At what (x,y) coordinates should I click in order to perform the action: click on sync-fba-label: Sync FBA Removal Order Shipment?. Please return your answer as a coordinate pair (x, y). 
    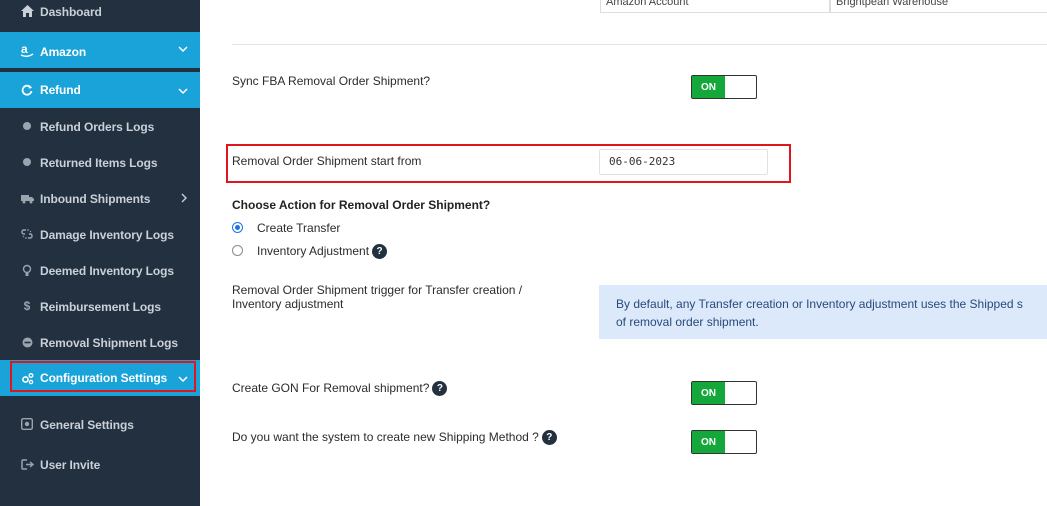
    Looking at the image, I should click on (331, 81).